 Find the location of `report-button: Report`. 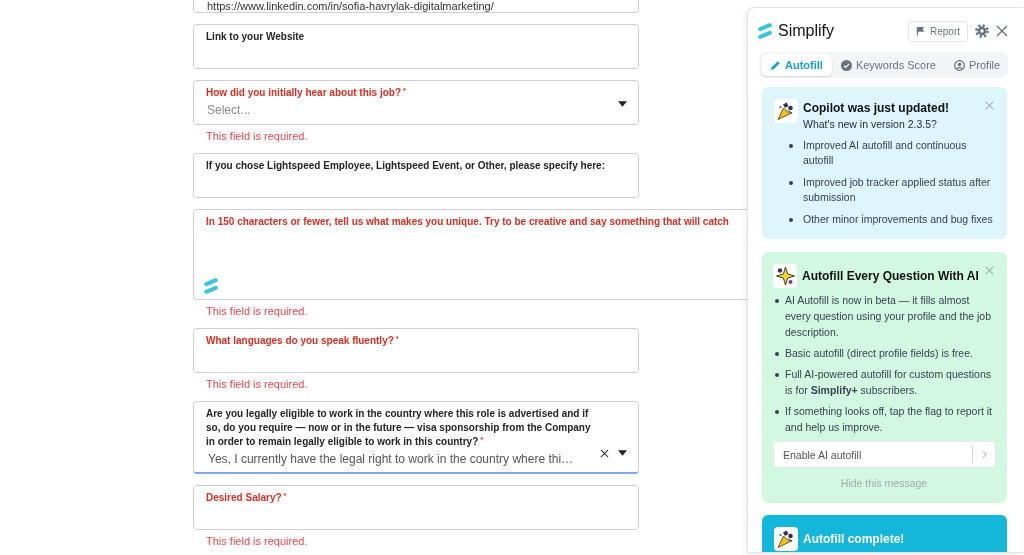

report-button: Report is located at coordinates (938, 31).